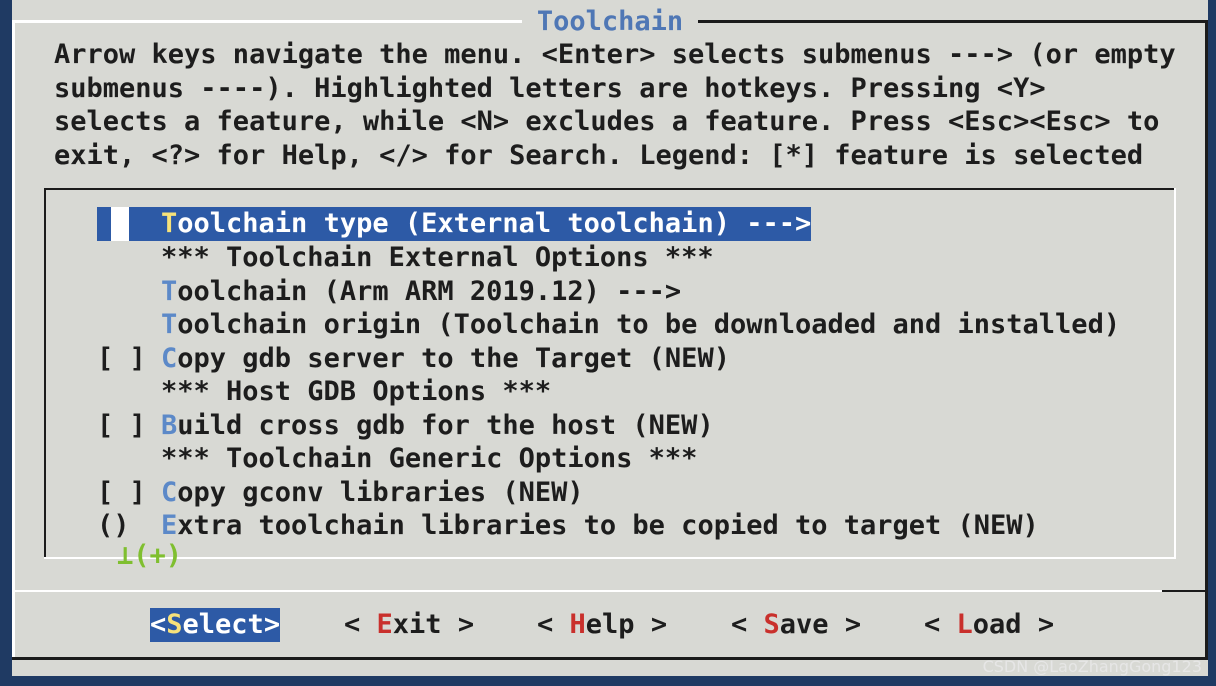 This screenshot has width=1216, height=686. Describe the element at coordinates (120, 224) in the screenshot. I see `selection-cursor` at that location.